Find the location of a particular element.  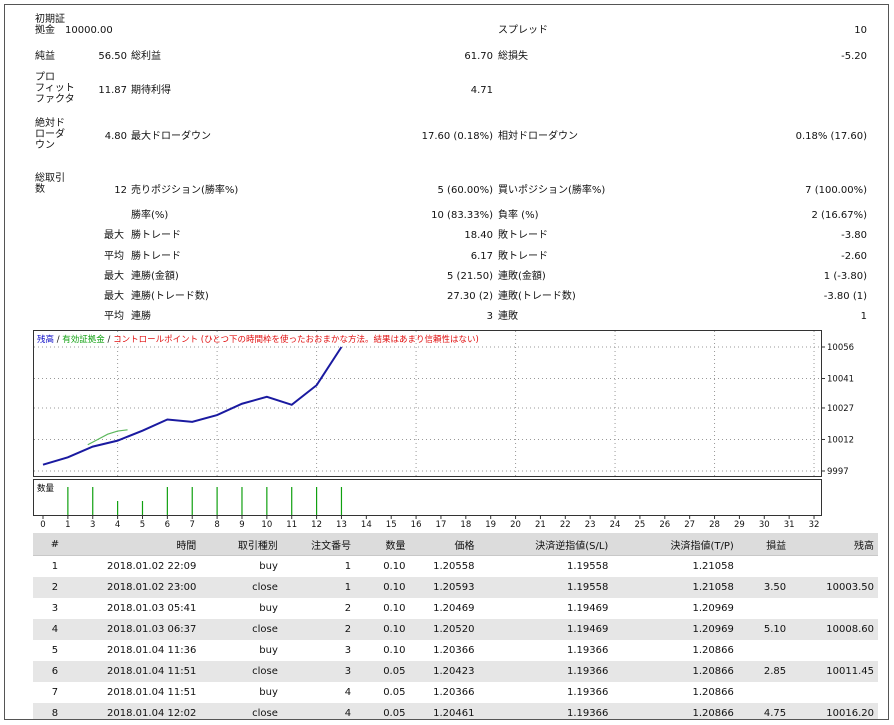

volume-label: 数量 is located at coordinates (46, 488).